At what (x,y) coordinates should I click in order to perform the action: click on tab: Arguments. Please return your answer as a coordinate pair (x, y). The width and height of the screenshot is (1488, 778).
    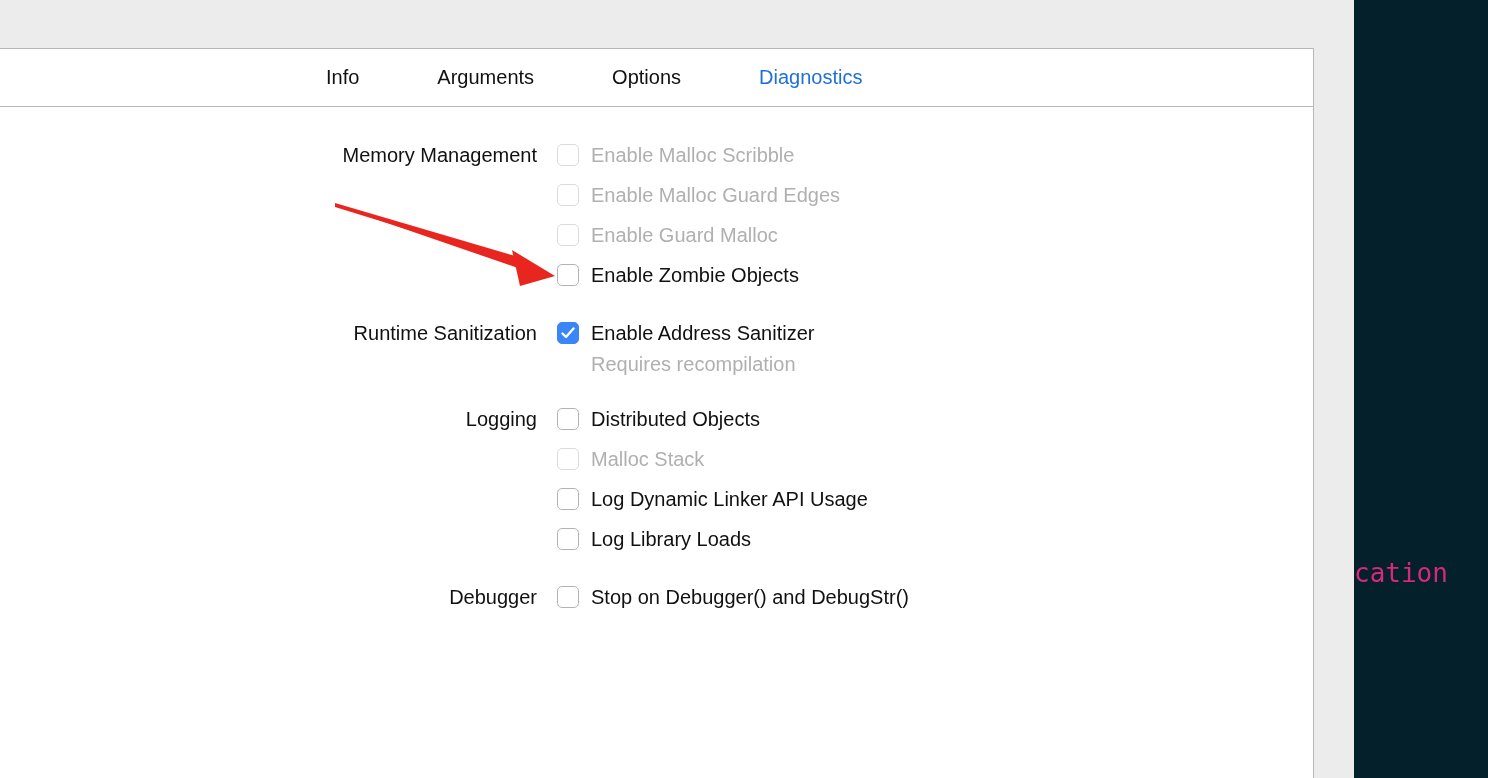
    Looking at the image, I should click on (486, 77).